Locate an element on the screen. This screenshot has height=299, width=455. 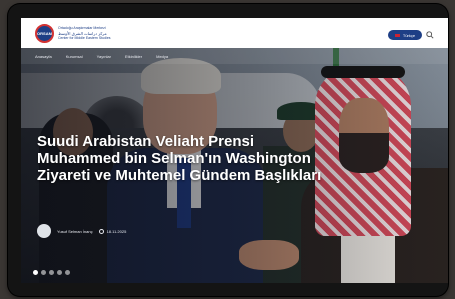
author-name: Yusuf Selman İnanç is located at coordinates (75, 231).